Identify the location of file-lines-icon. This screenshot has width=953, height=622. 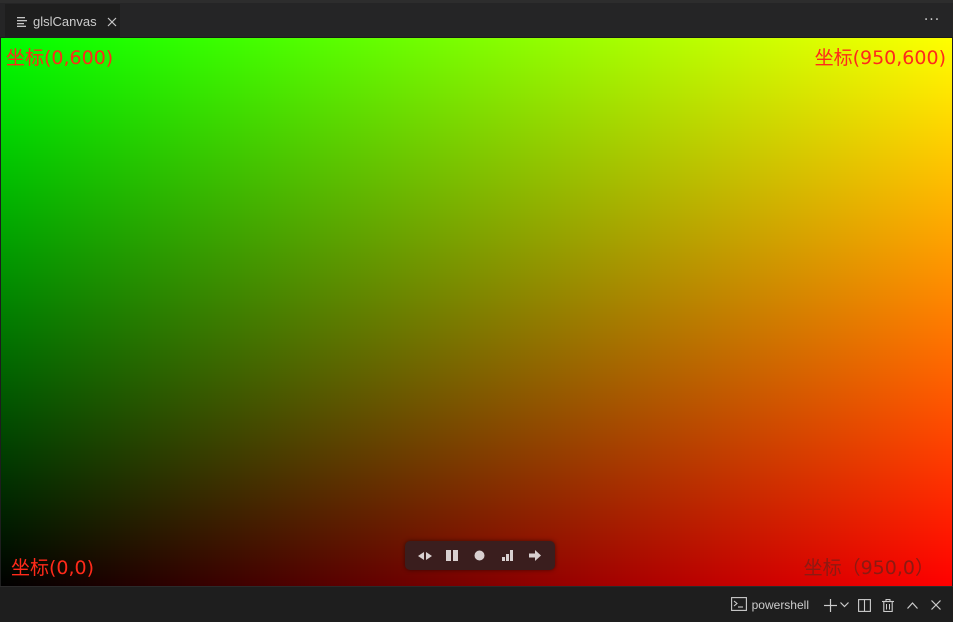
(22, 21).